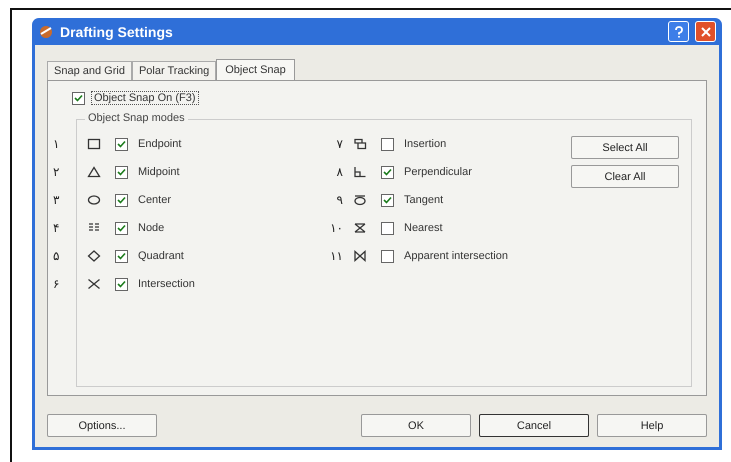 The image size is (731, 462). What do you see at coordinates (116, 32) in the screenshot?
I see `window-title: Drafting Settings` at bounding box center [116, 32].